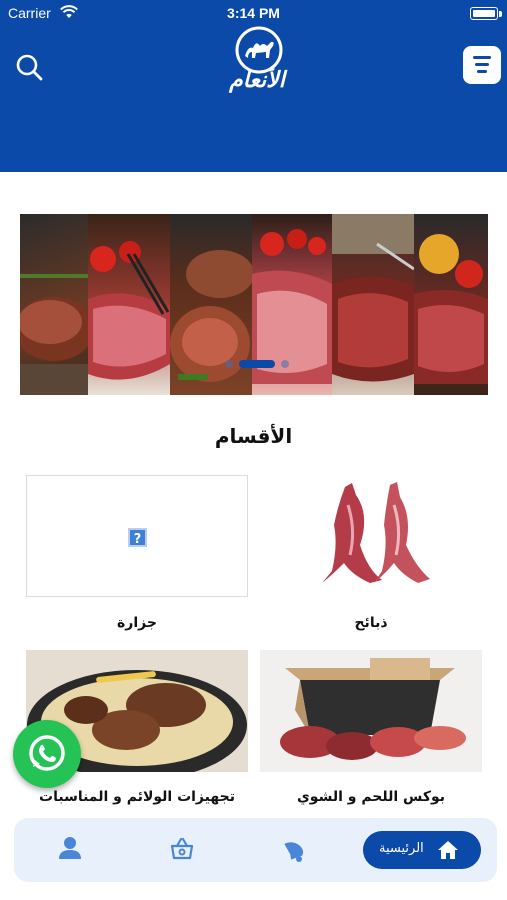  What do you see at coordinates (137, 797) in the screenshot?
I see `category-label: تجهيزات الولائم و المناسبات` at bounding box center [137, 797].